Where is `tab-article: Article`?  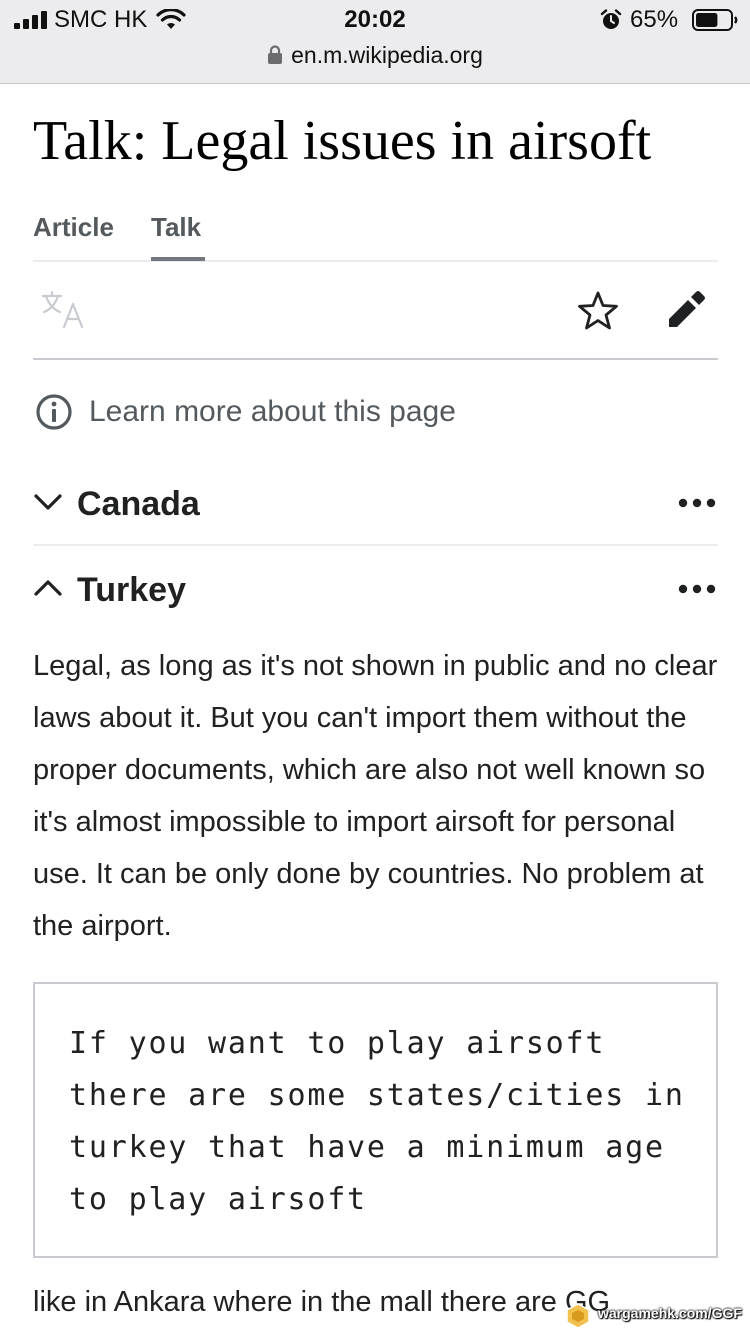 tab-article: Article is located at coordinates (73, 227).